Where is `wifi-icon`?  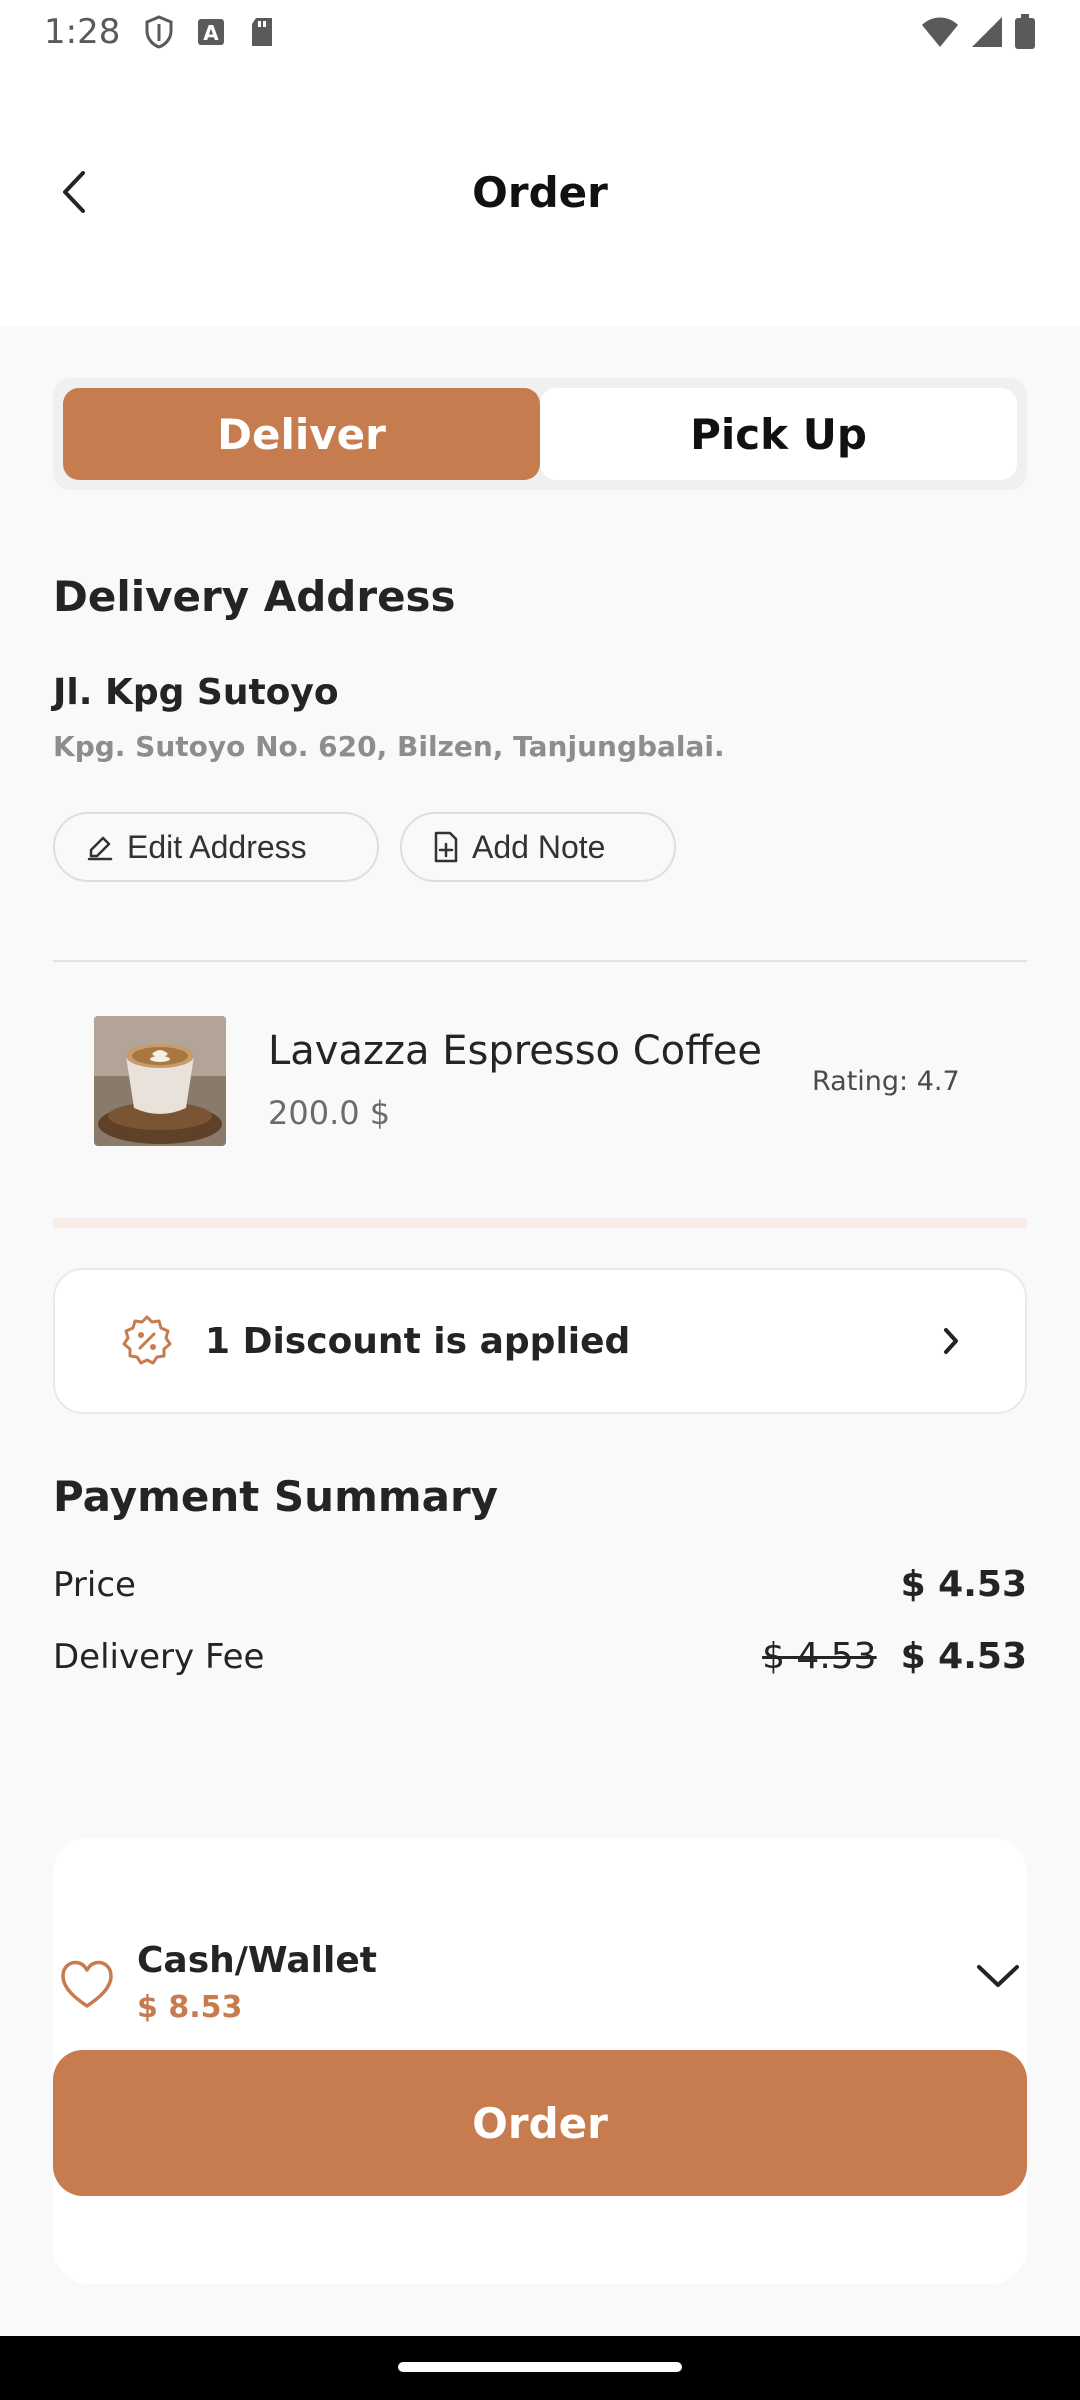
wifi-icon is located at coordinates (940, 32).